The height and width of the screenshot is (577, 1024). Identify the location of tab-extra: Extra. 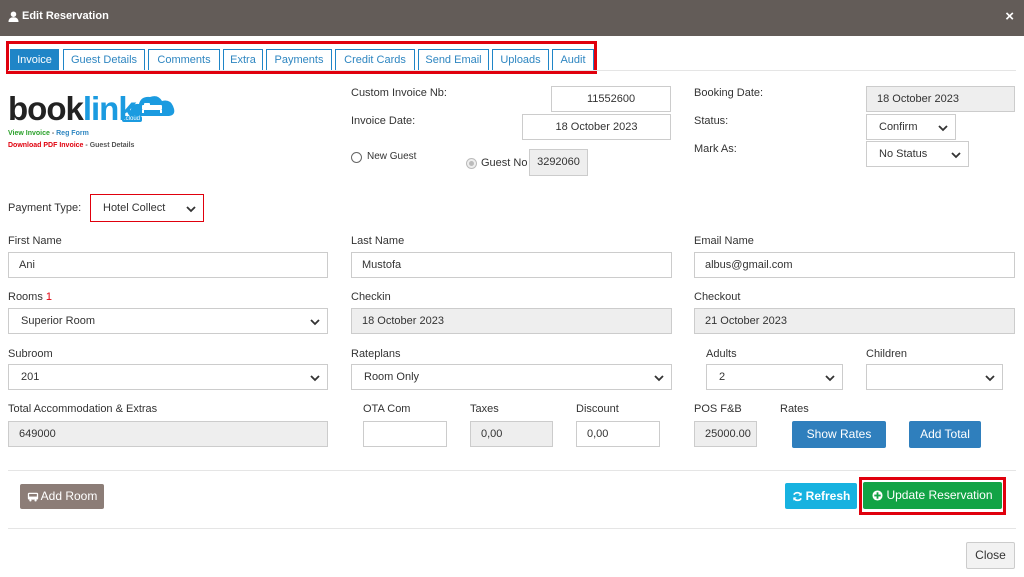
(243, 60).